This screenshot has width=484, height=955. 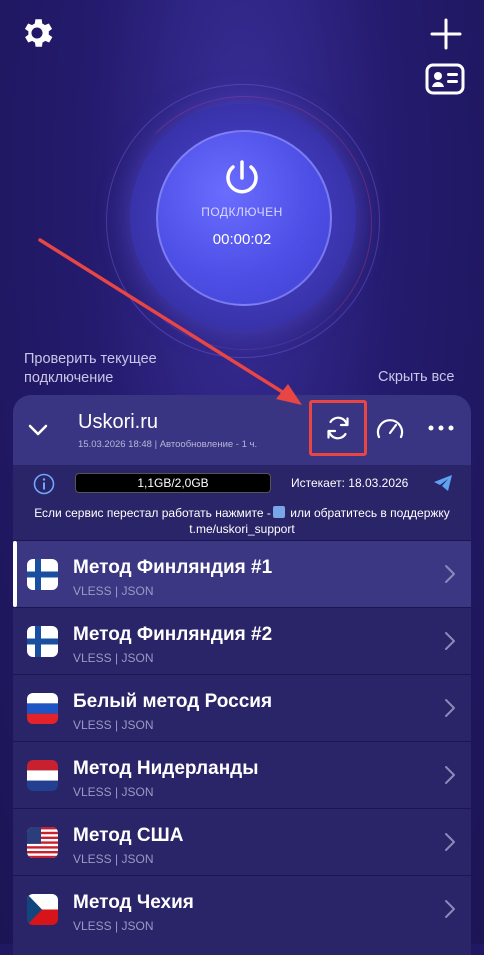 What do you see at coordinates (42, 708) in the screenshot?
I see `russia-flag-icon` at bounding box center [42, 708].